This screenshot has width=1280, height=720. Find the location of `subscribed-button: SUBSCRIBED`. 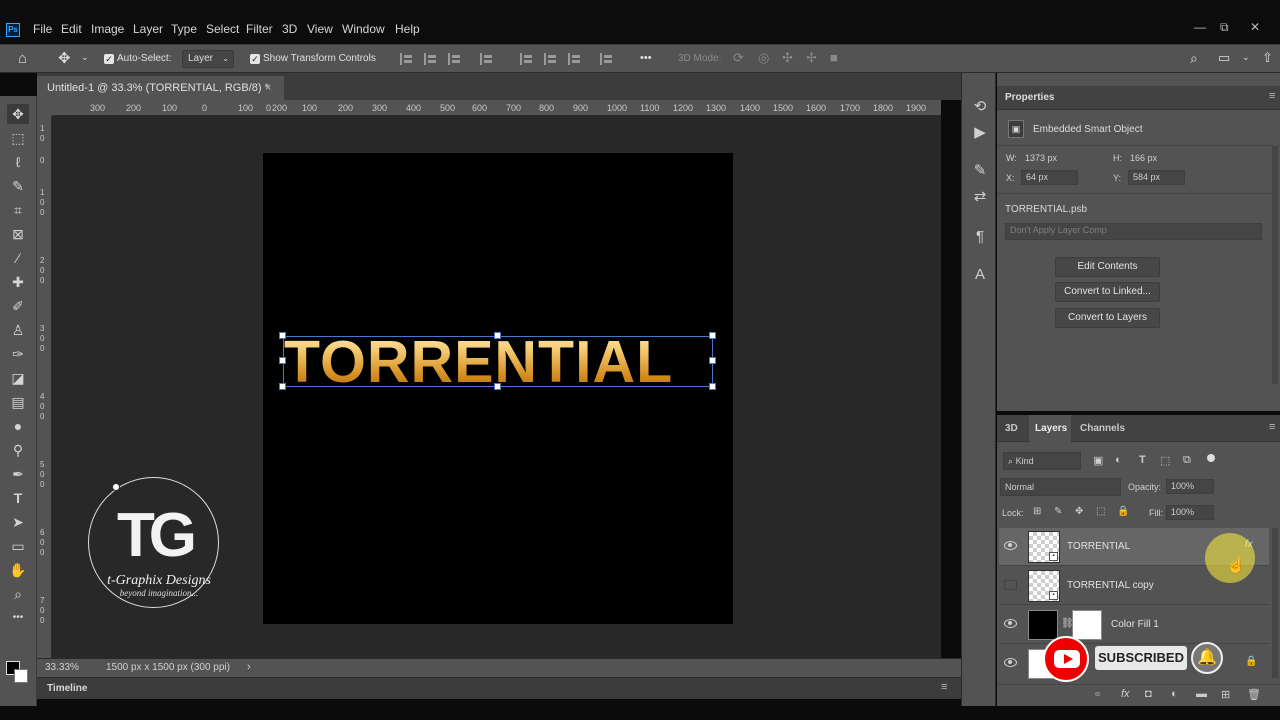

subscribed-button: SUBSCRIBED is located at coordinates (1141, 658).